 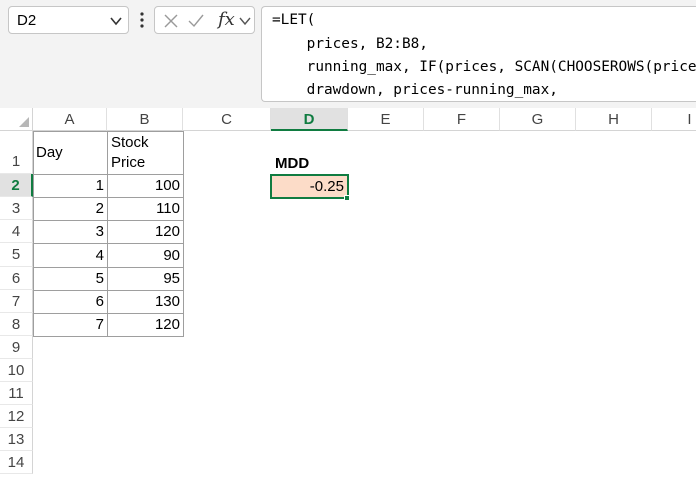 What do you see at coordinates (674, 119) in the screenshot?
I see `column-header-i: I` at bounding box center [674, 119].